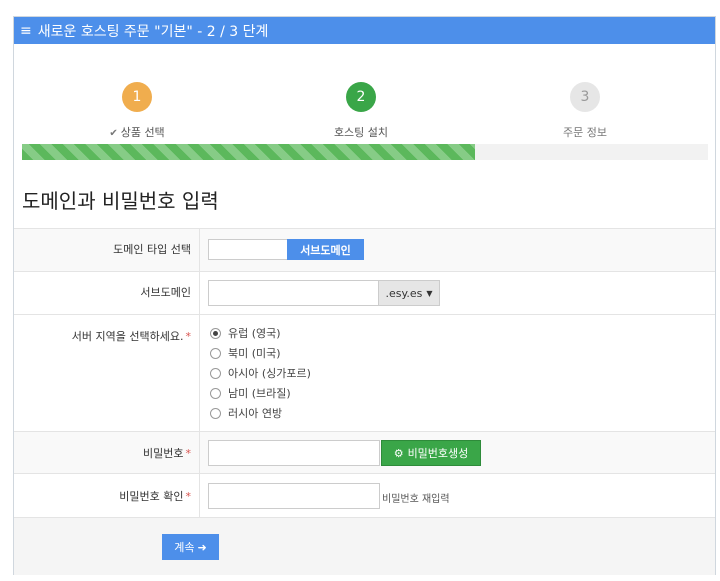  What do you see at coordinates (404, 293) in the screenshot?
I see `domain-suffix-label: .esy.es` at bounding box center [404, 293].